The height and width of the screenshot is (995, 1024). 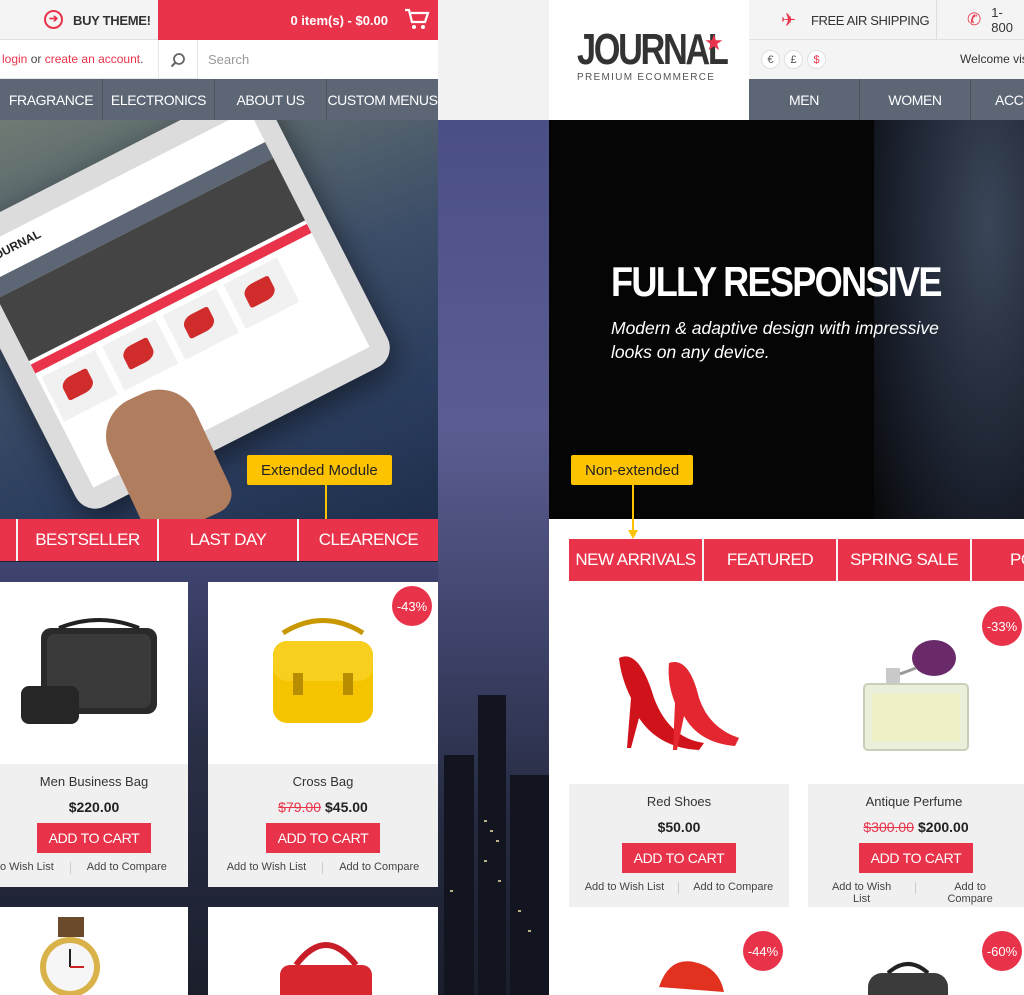 I want to click on city-background, so click(x=493, y=557).